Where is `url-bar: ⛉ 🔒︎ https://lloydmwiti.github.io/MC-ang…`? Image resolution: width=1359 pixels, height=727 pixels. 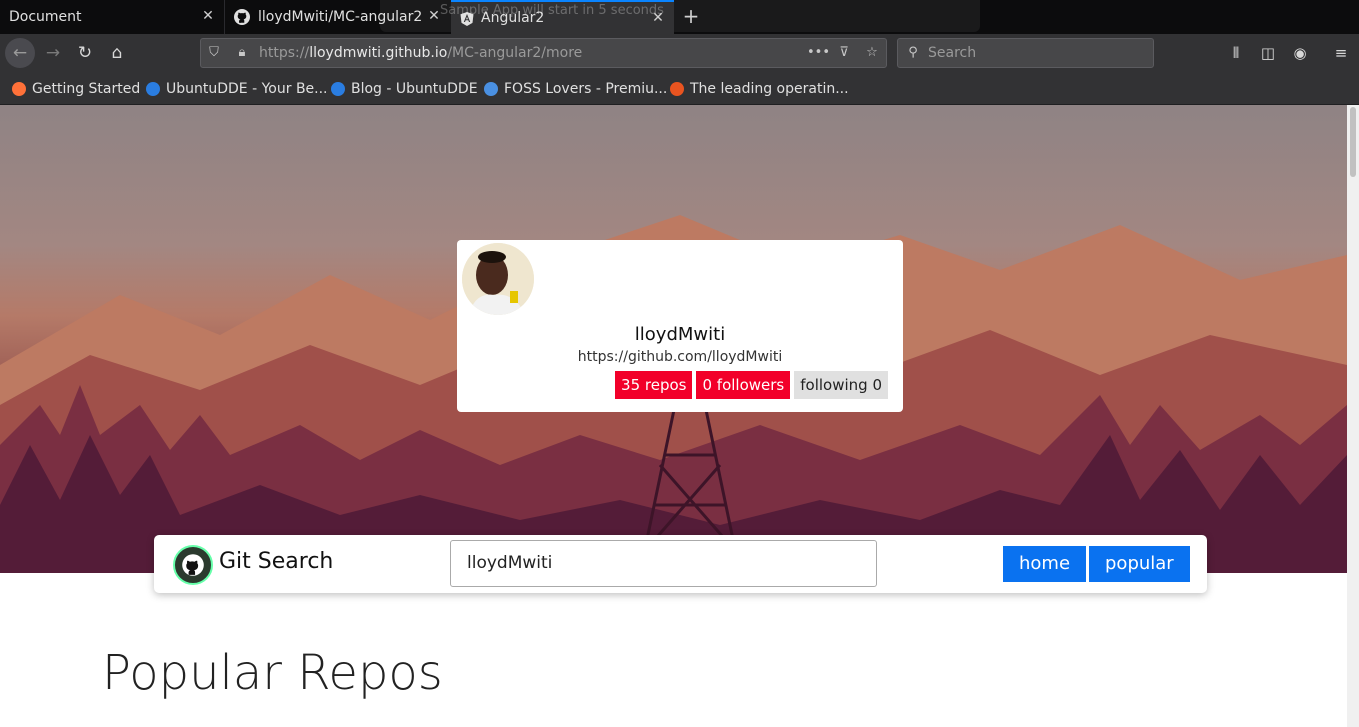
url-bar: ⛉ 🔒︎ https://lloydmwiti.github.io/MC-ang… is located at coordinates (543, 53).